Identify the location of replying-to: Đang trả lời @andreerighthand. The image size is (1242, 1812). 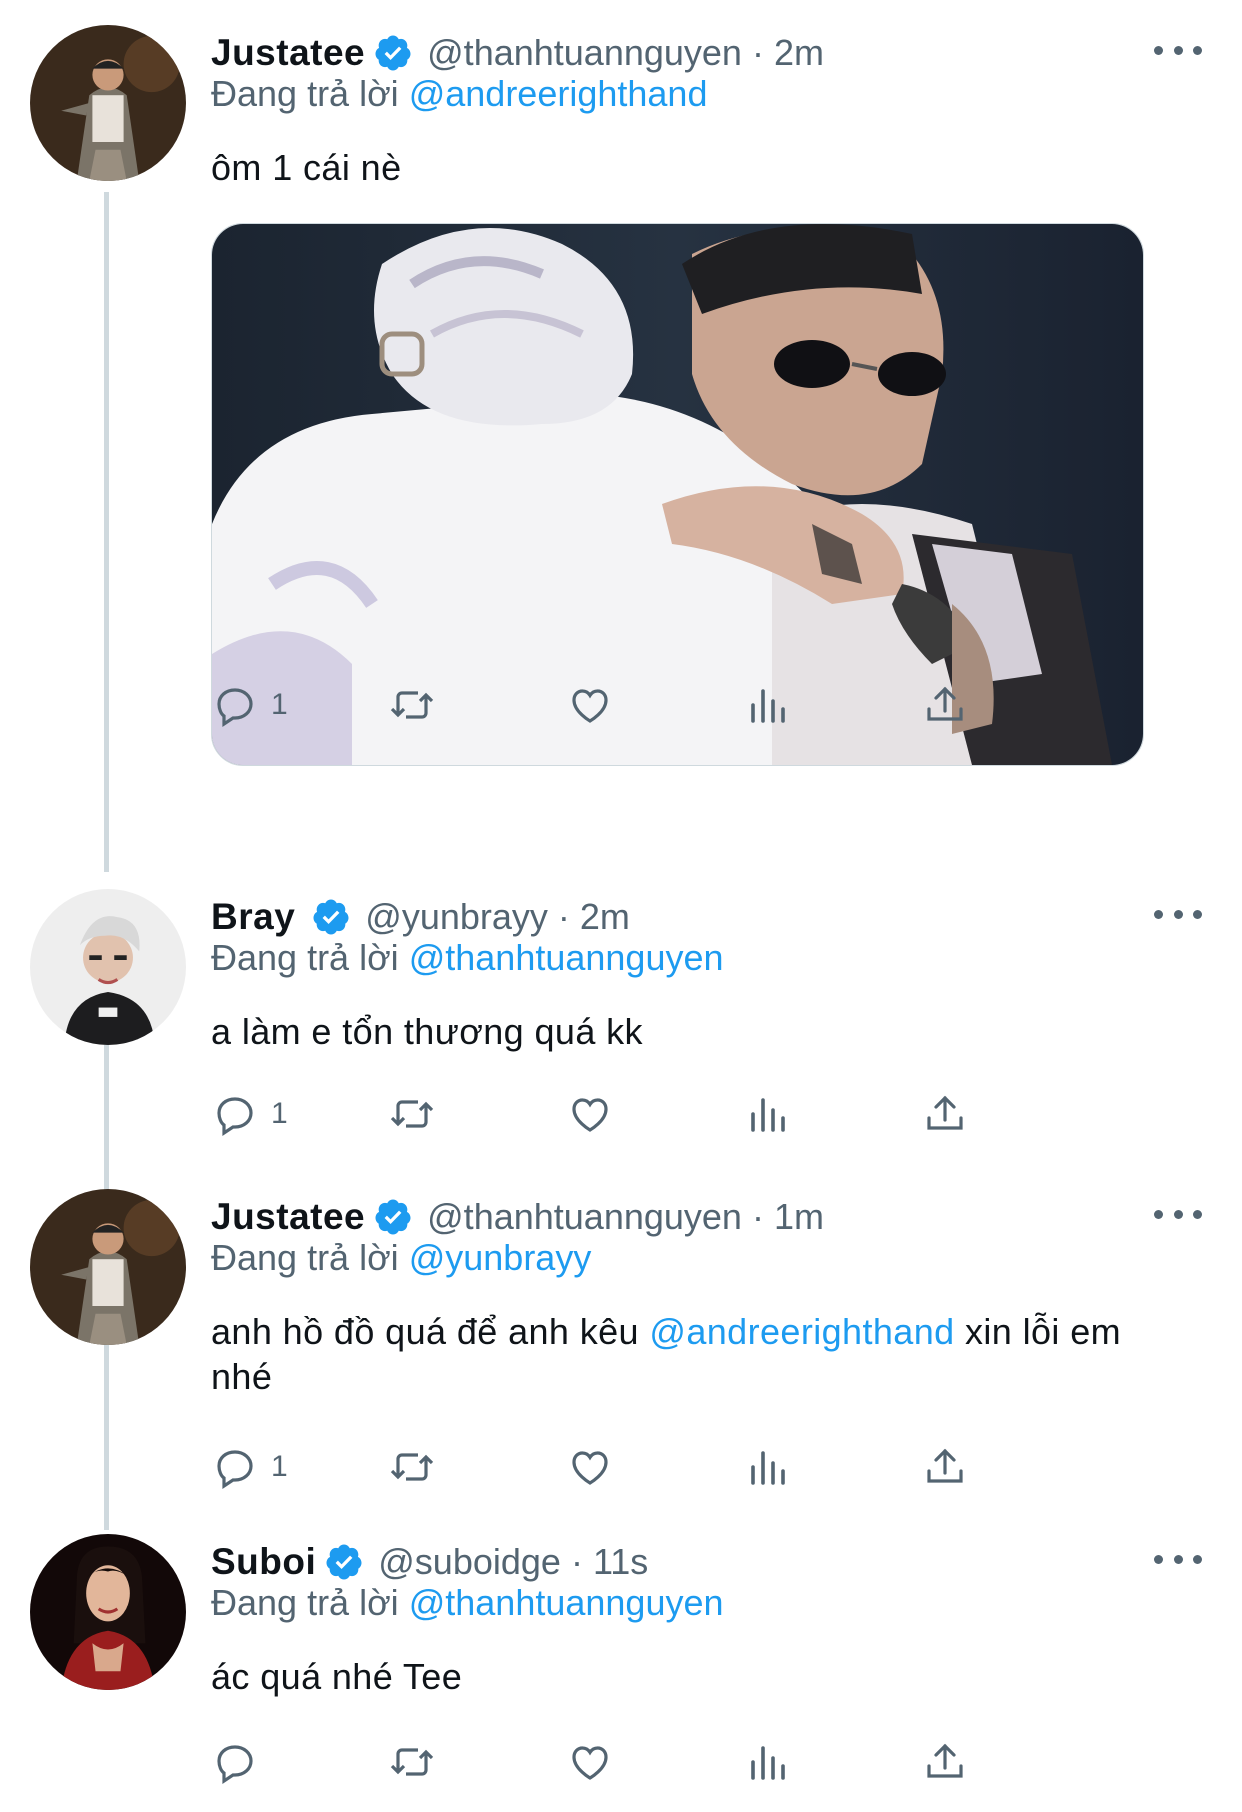
(459, 94).